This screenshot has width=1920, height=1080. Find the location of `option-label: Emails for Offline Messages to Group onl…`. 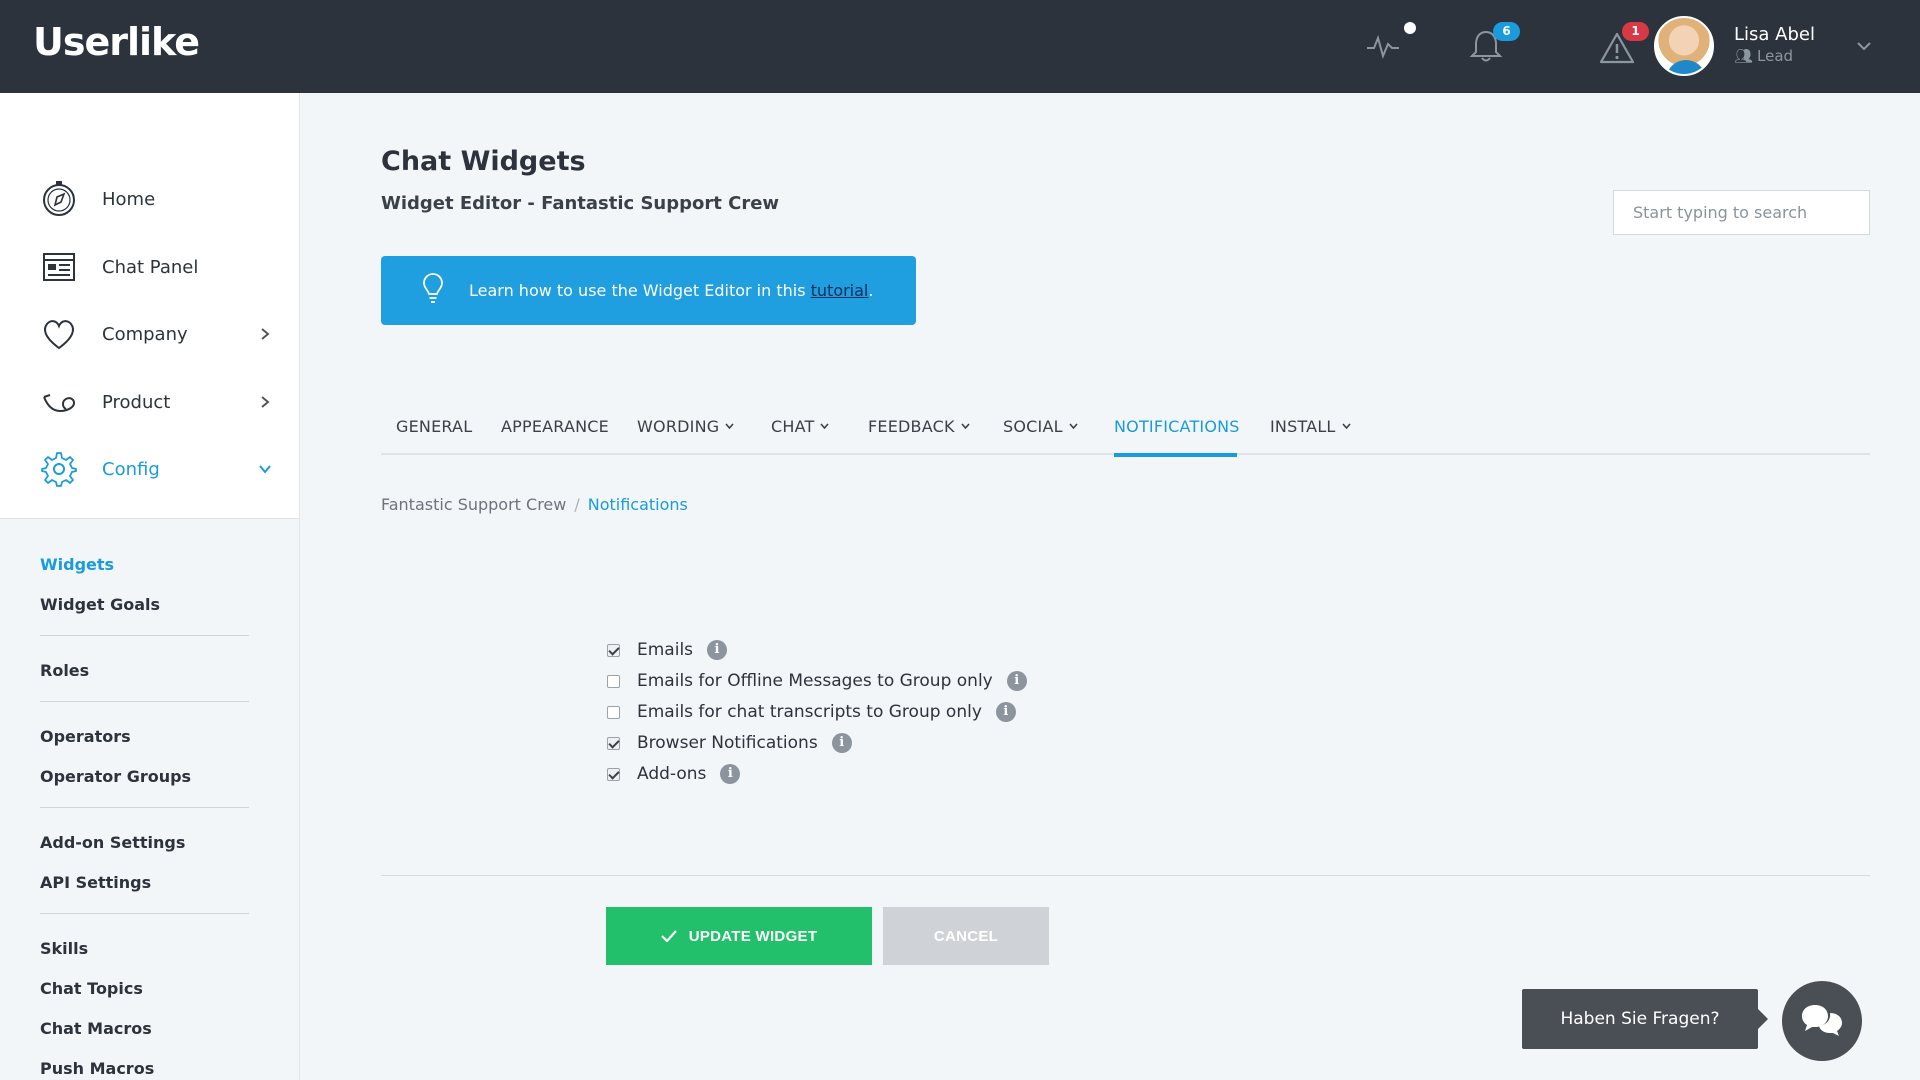

option-label: Emails for Offline Messages to Group onl… is located at coordinates (815, 681).